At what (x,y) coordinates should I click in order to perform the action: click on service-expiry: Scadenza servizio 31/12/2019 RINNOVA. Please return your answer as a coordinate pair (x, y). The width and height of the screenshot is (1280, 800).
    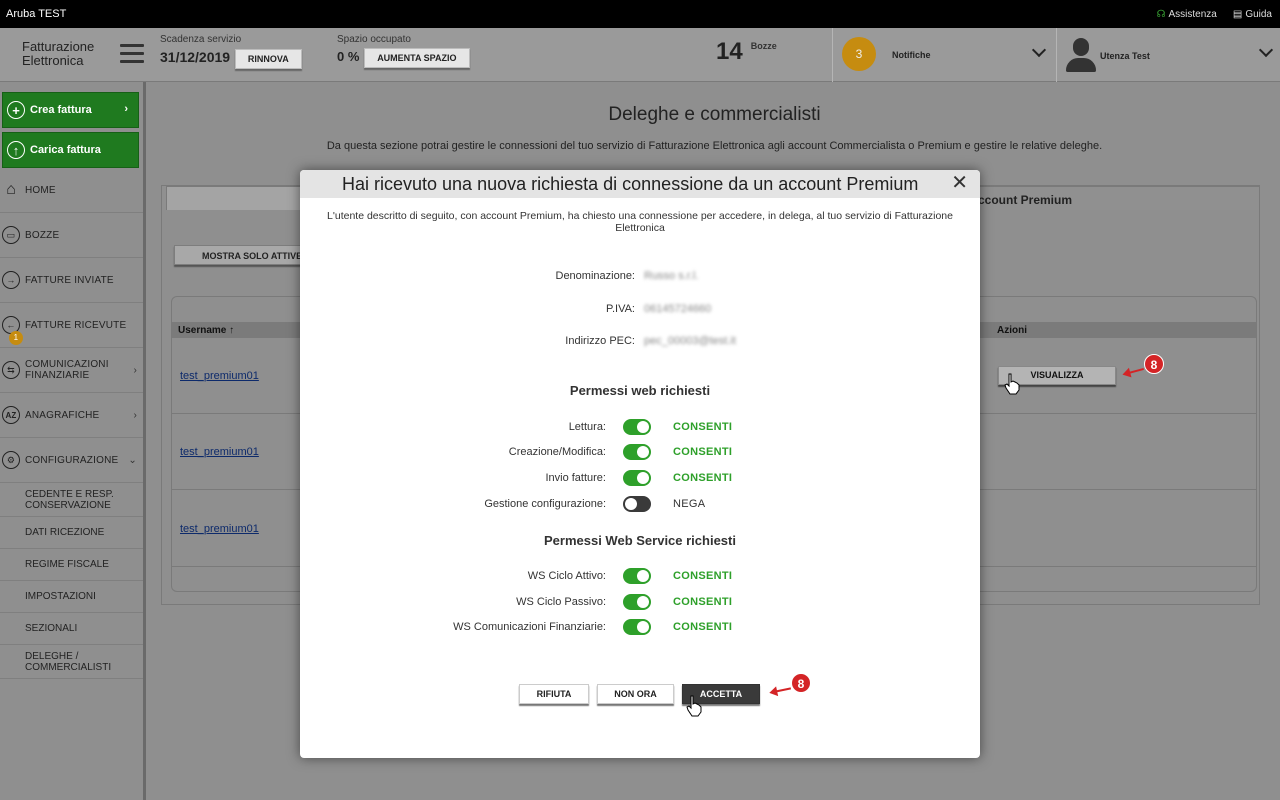
    Looking at the image, I should click on (231, 51).